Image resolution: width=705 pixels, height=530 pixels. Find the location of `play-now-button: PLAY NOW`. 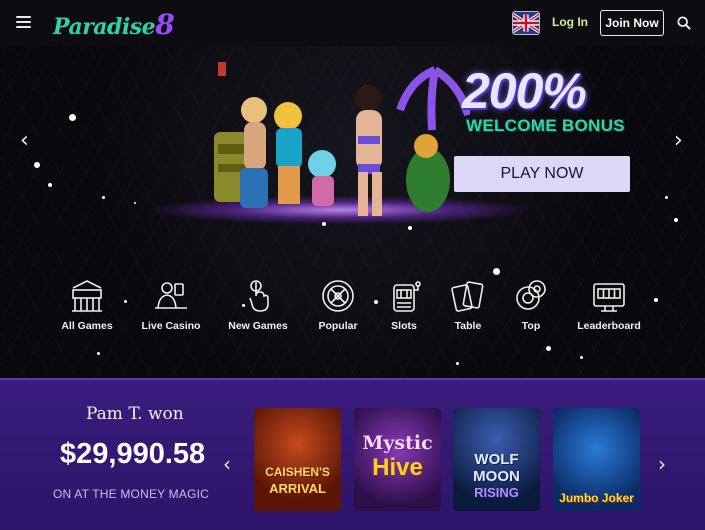

play-now-button: PLAY NOW is located at coordinates (542, 174).